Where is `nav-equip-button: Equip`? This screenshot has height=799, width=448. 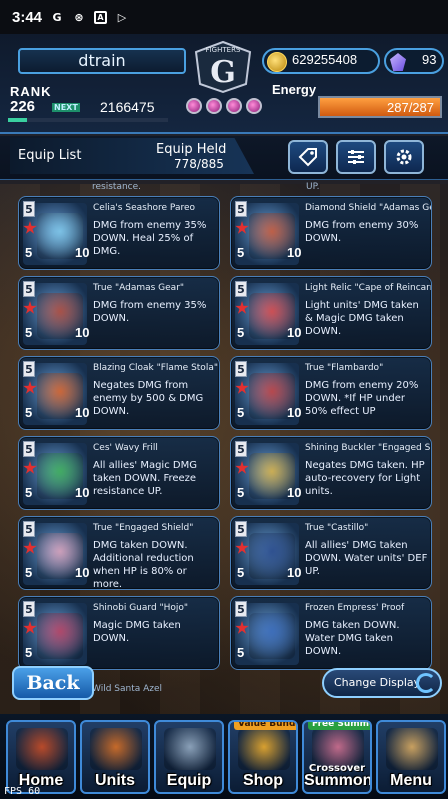
nav-equip-button: Equip is located at coordinates (189, 757).